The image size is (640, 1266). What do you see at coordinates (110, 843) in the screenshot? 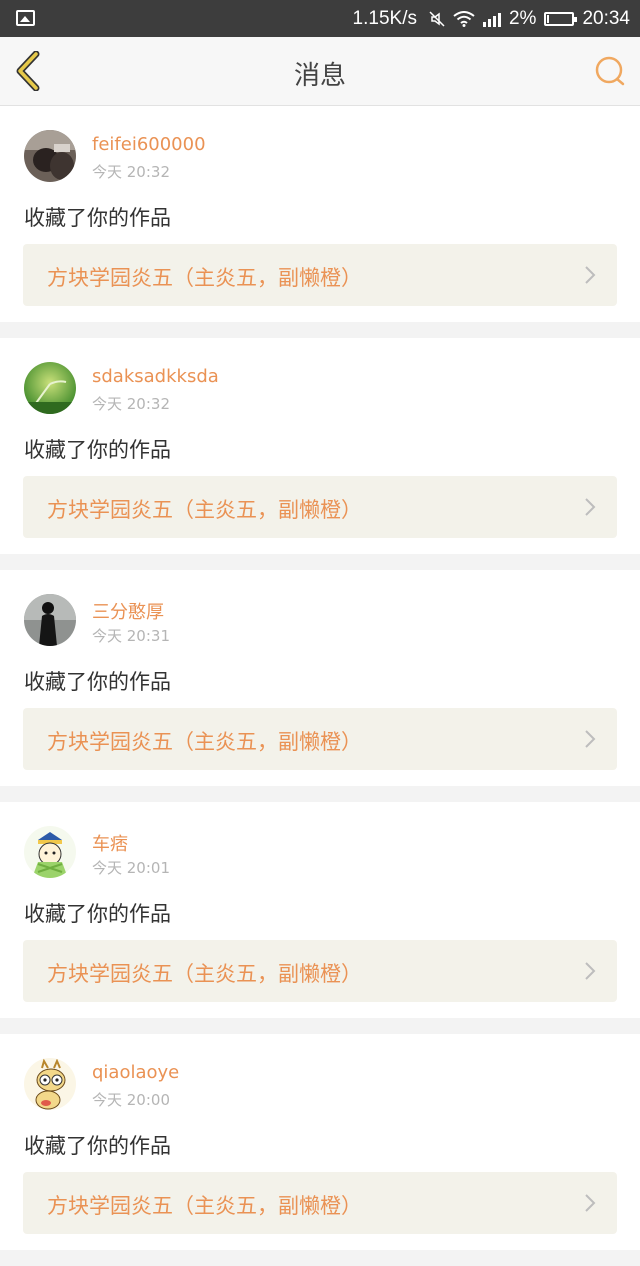
I see `username: 车痞` at bounding box center [110, 843].